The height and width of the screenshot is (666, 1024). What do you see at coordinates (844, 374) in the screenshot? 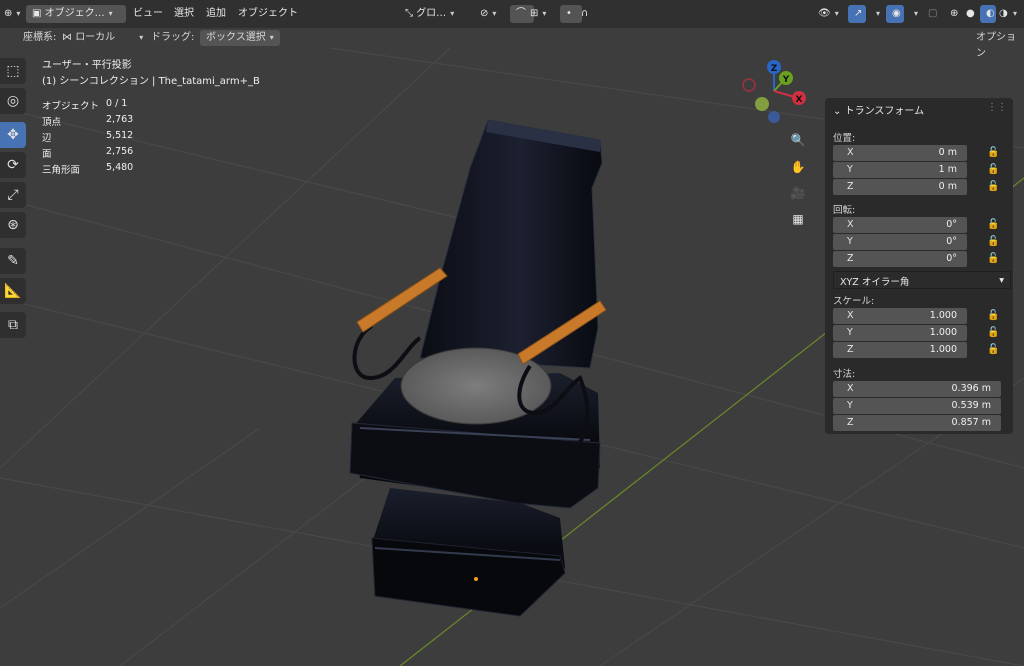
I see `dimensions-label: 寸法:` at bounding box center [844, 374].